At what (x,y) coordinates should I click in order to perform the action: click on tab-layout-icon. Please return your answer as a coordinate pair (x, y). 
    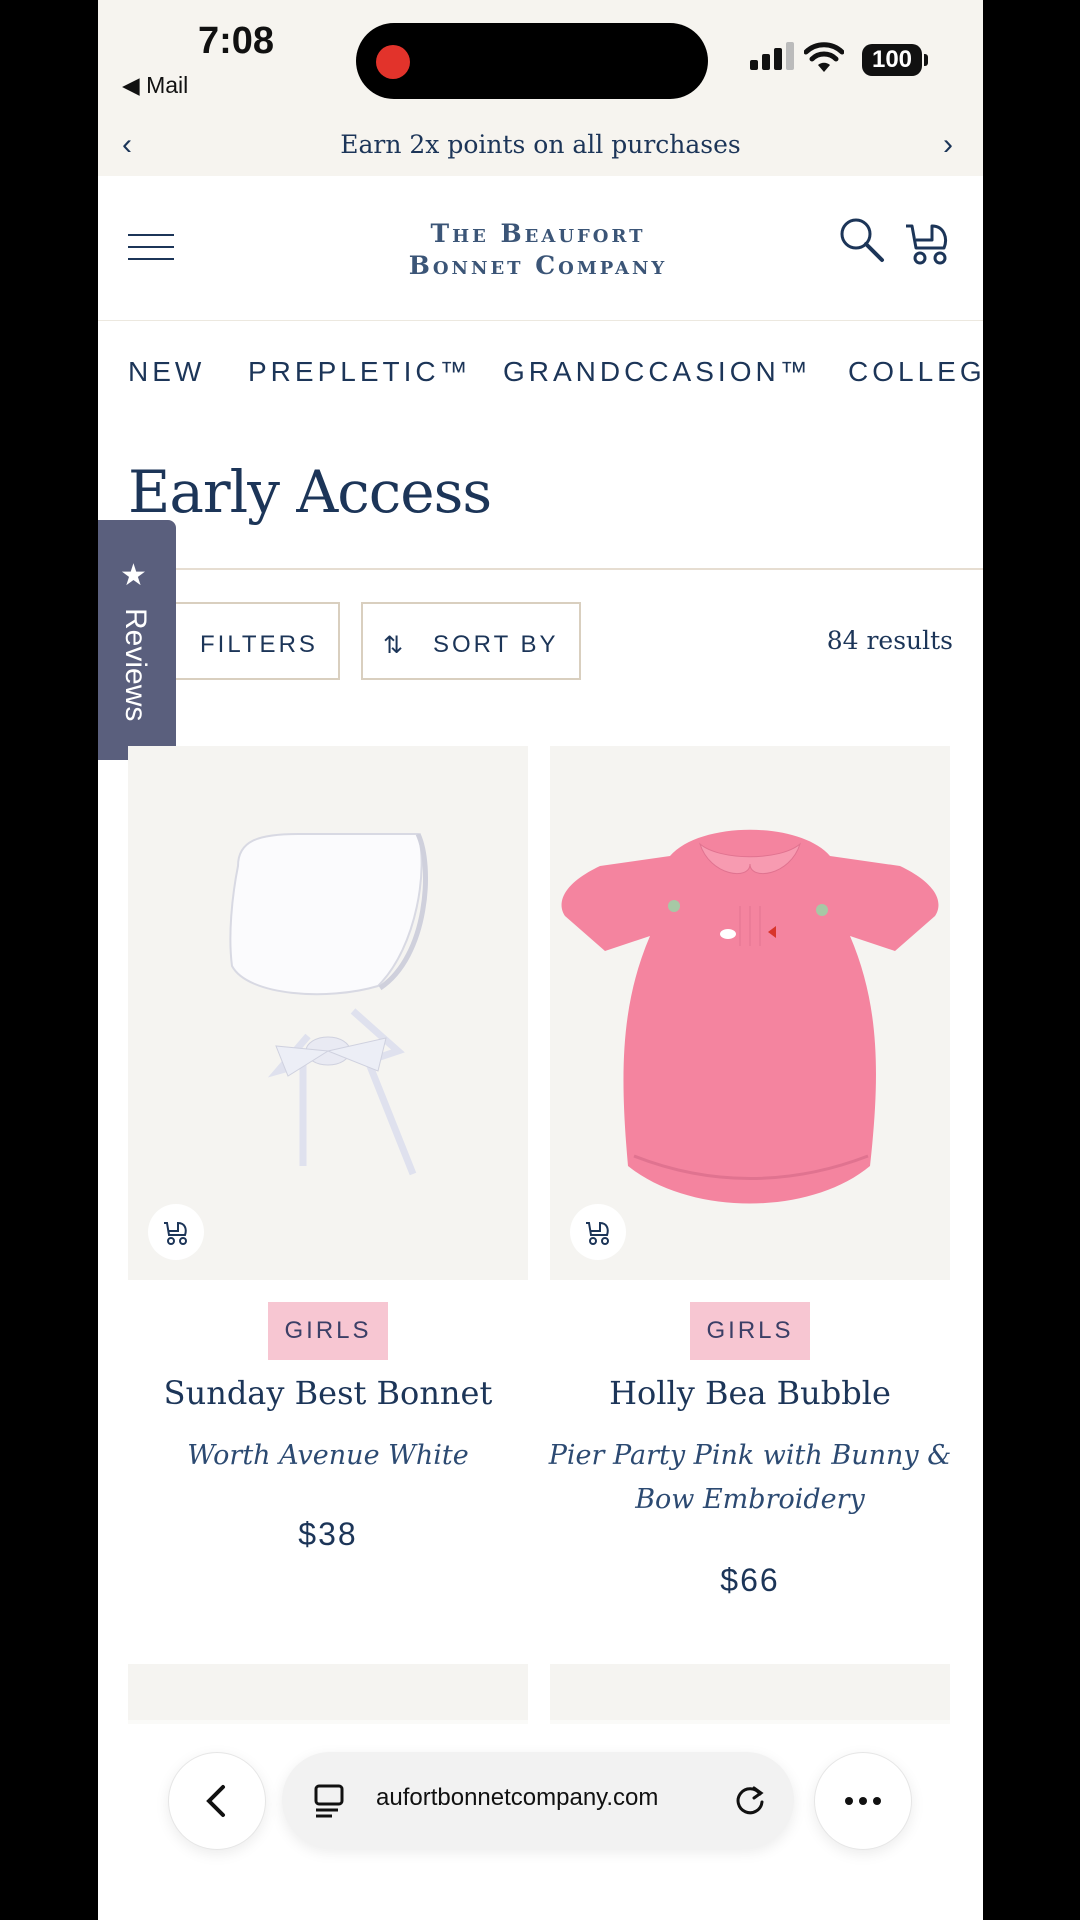
    Looking at the image, I should click on (329, 1801).